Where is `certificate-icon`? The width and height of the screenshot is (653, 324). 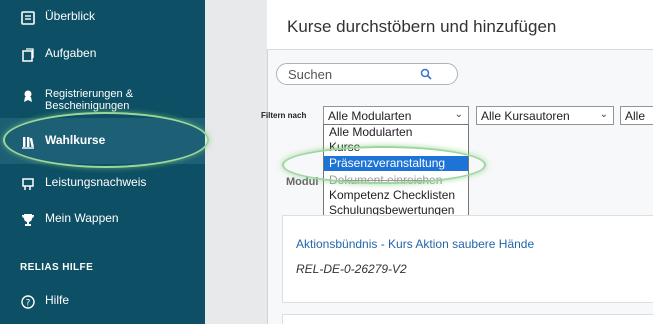
certificate-icon is located at coordinates (28, 184).